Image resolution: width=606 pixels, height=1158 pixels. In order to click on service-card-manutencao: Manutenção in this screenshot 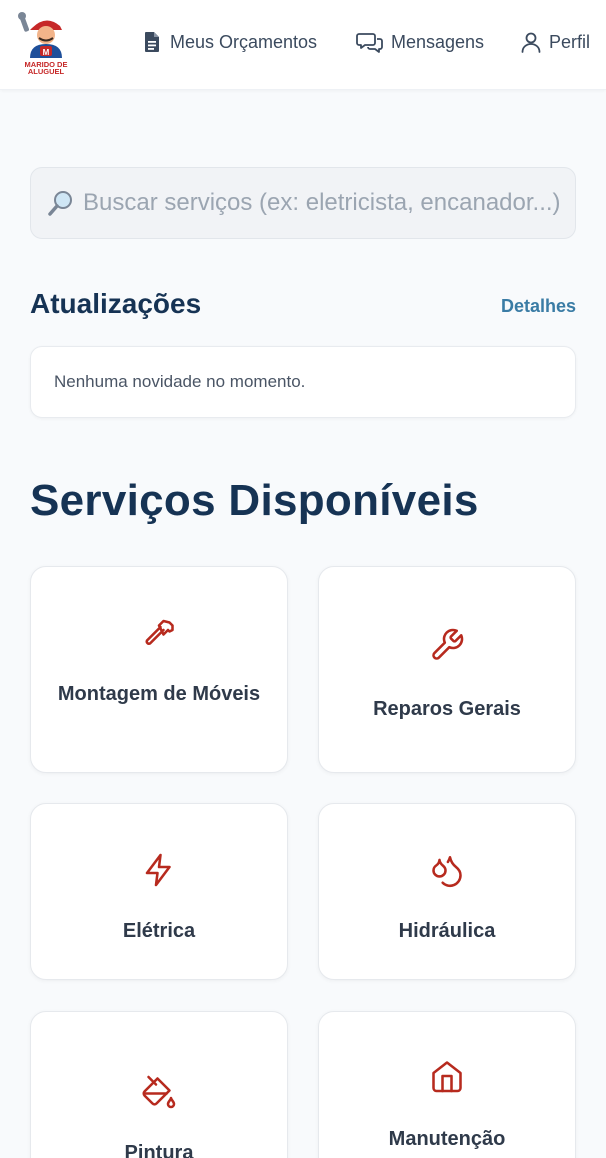, I will do `click(447, 1084)`.